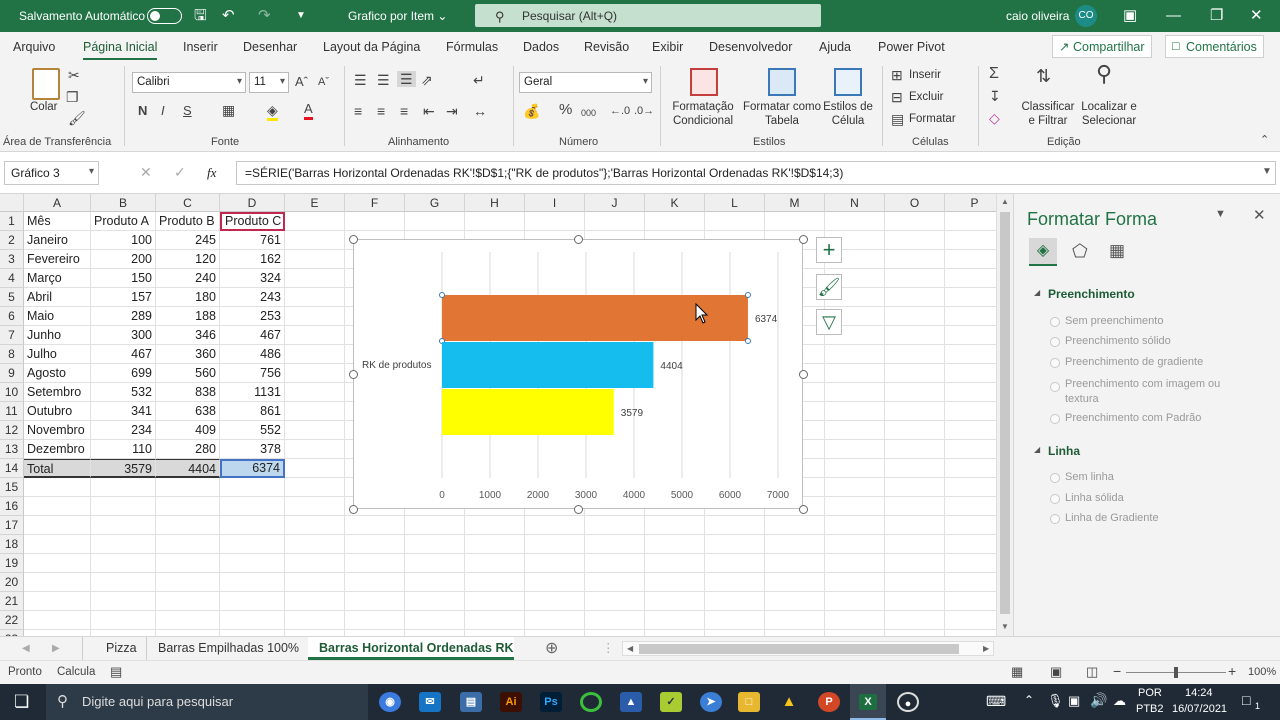  I want to click on sheet-cell: Maio, so click(57, 316).